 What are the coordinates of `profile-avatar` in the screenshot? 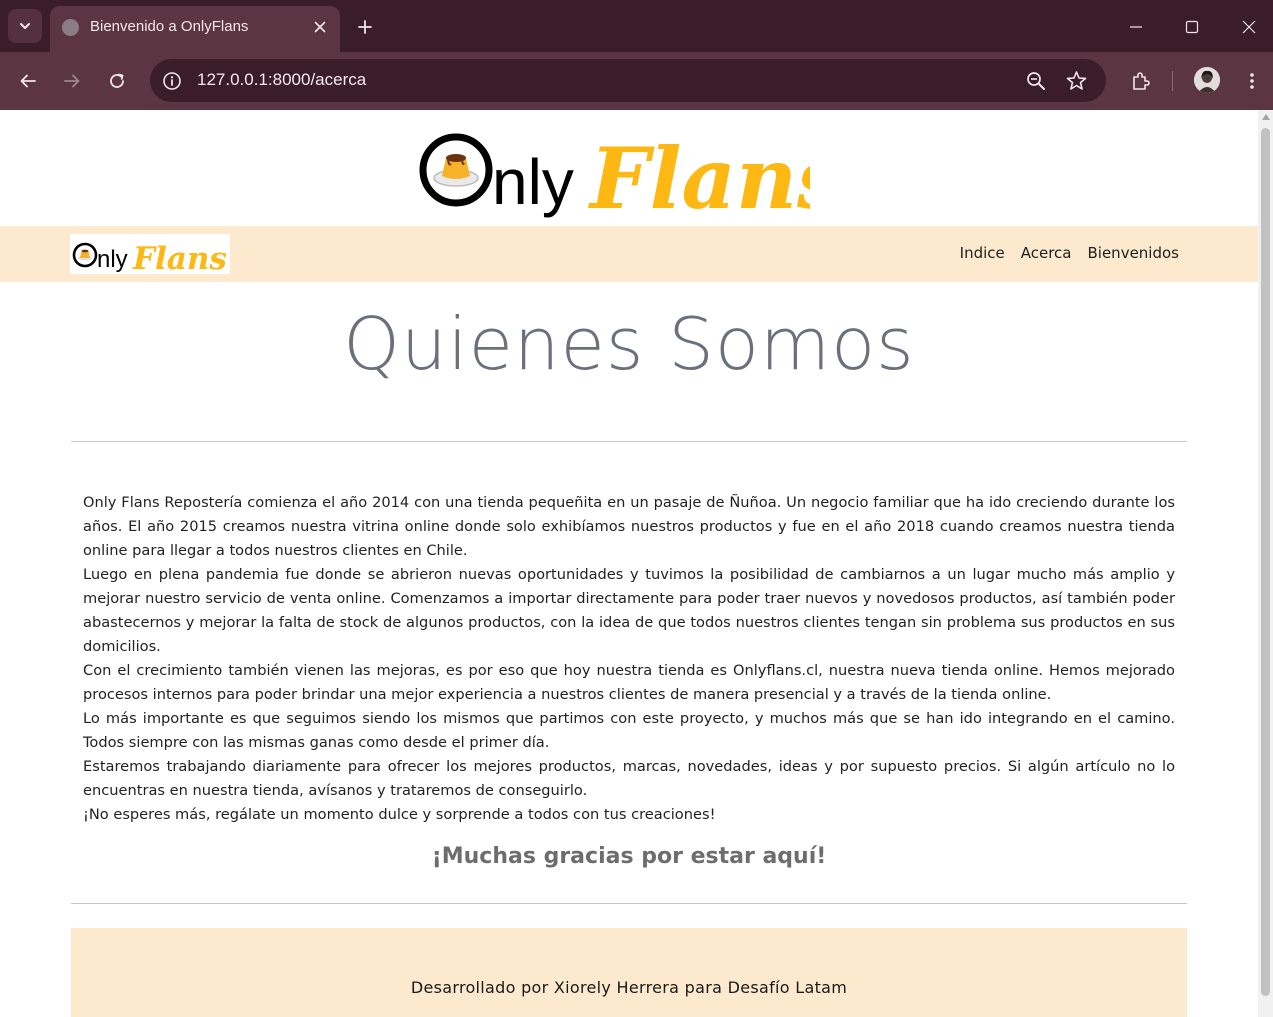 It's located at (1207, 80).